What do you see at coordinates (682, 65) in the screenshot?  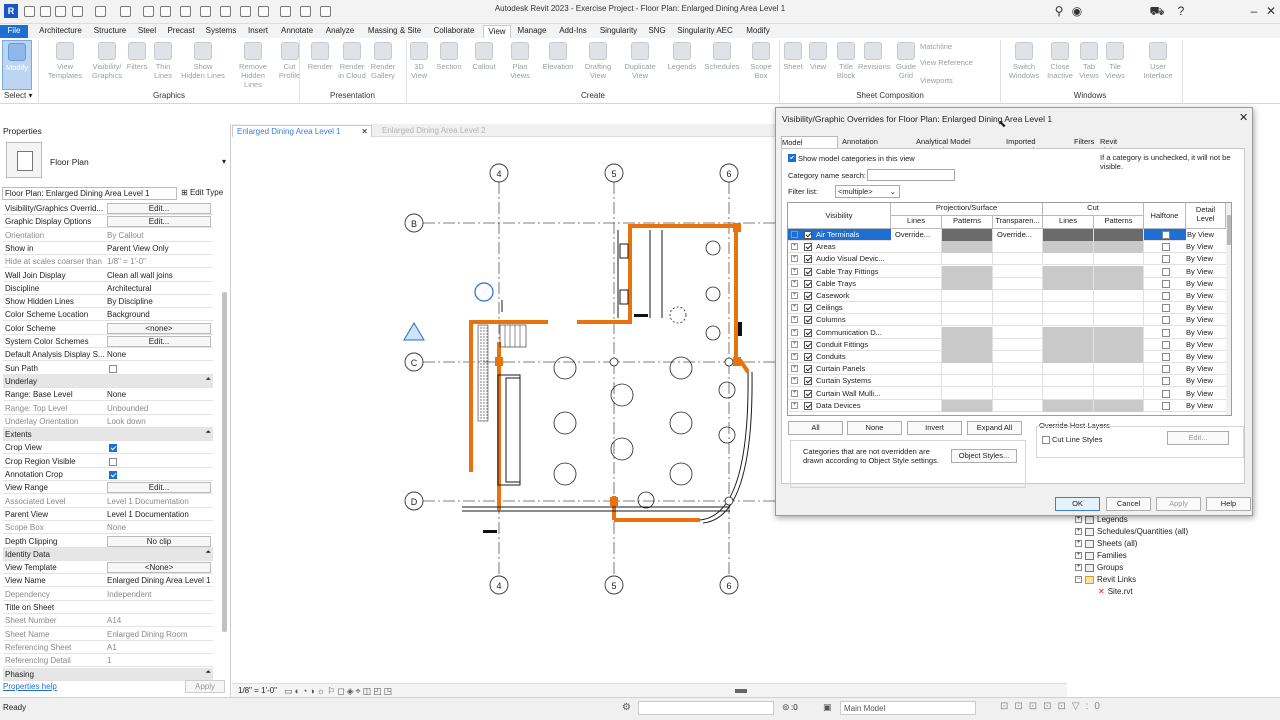 I see `legends-button: Legends` at bounding box center [682, 65].